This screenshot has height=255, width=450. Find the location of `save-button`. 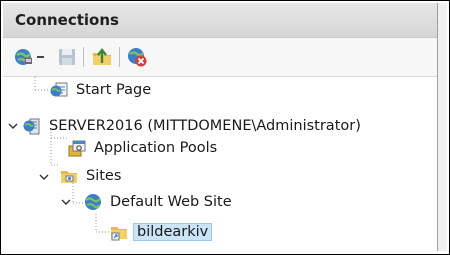

save-button is located at coordinates (67, 57).